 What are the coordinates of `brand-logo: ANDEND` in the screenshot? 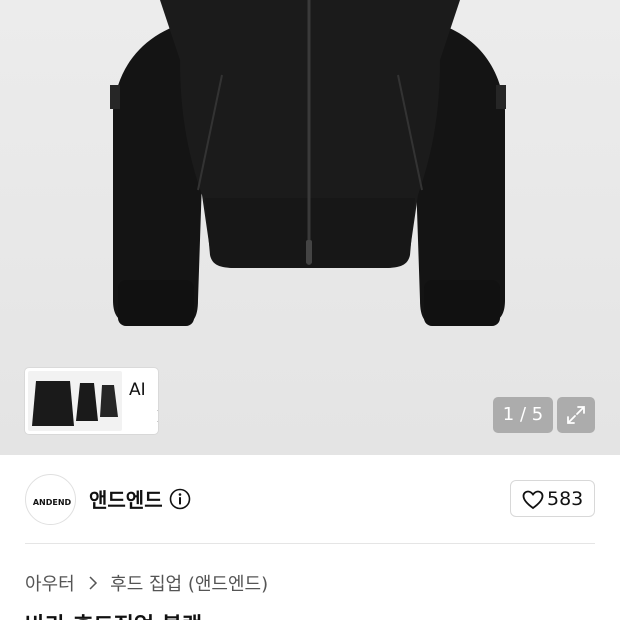 It's located at (50, 499).